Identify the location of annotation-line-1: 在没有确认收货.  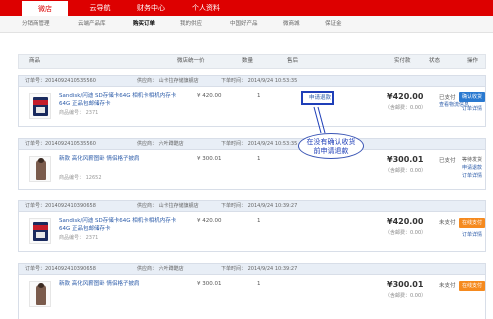
(331, 142).